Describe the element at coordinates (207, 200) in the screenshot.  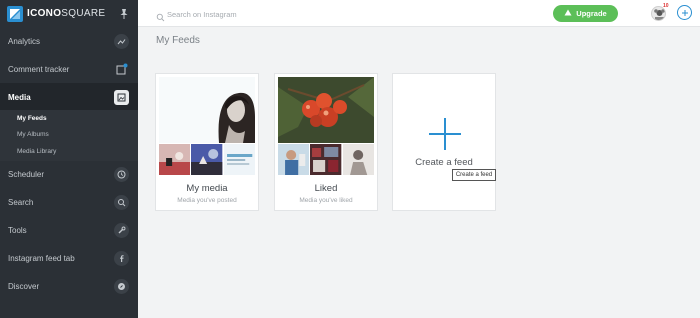
I see `card-subtitle: Media you've posted` at that location.